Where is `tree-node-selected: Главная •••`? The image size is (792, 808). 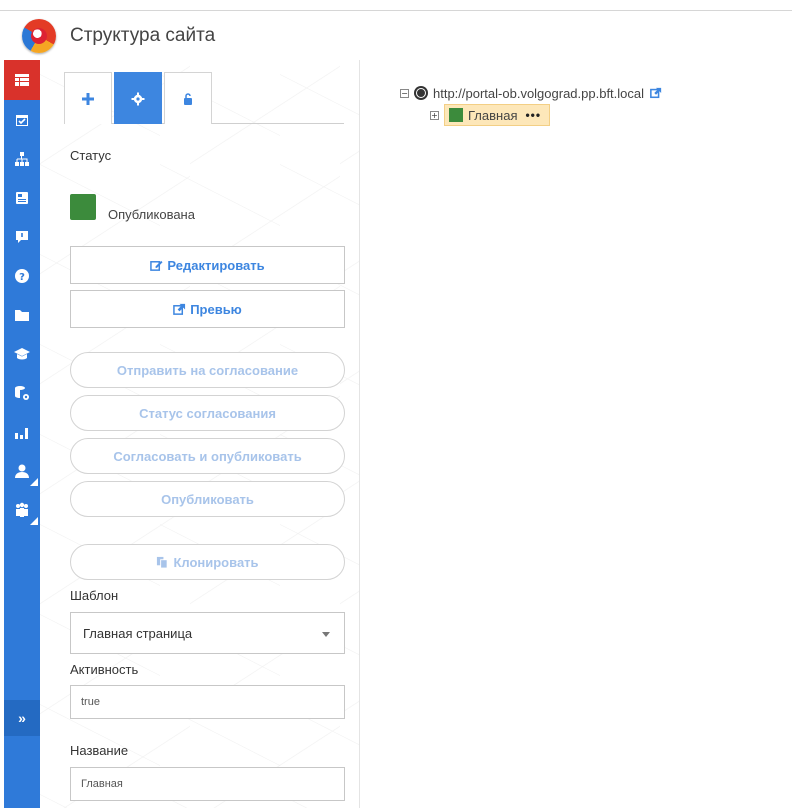 tree-node-selected: Главная ••• is located at coordinates (497, 115).